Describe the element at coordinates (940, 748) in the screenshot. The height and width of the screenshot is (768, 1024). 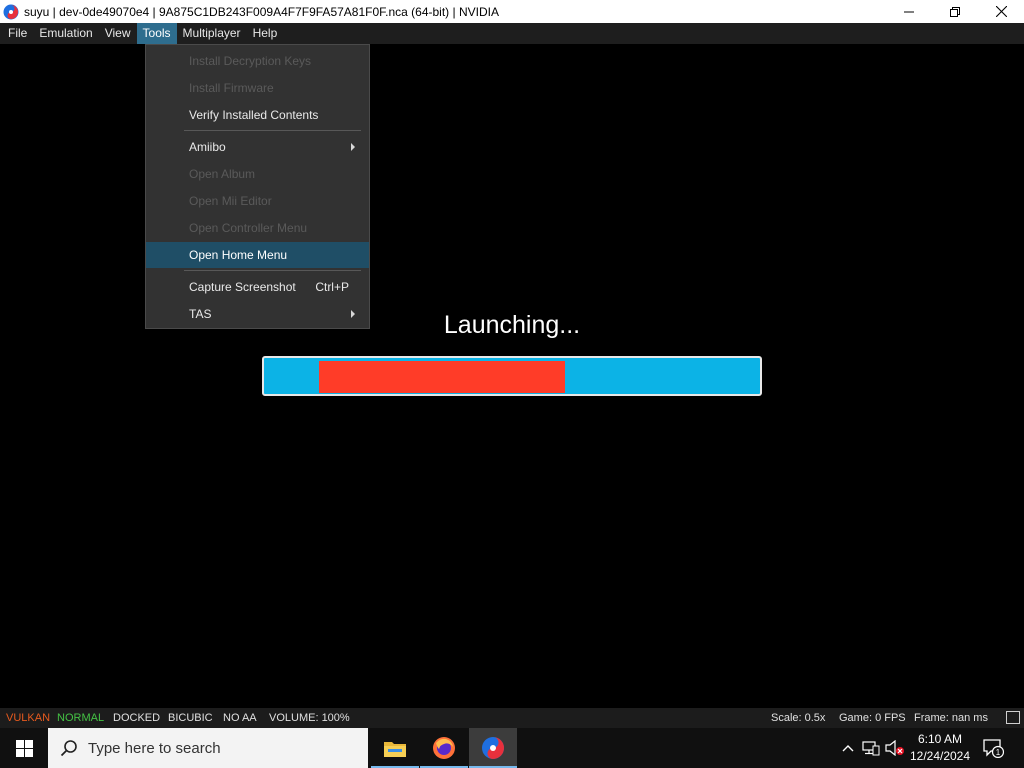
I see `taskbar-clock: 6:10 AM 12/24/2024` at that location.